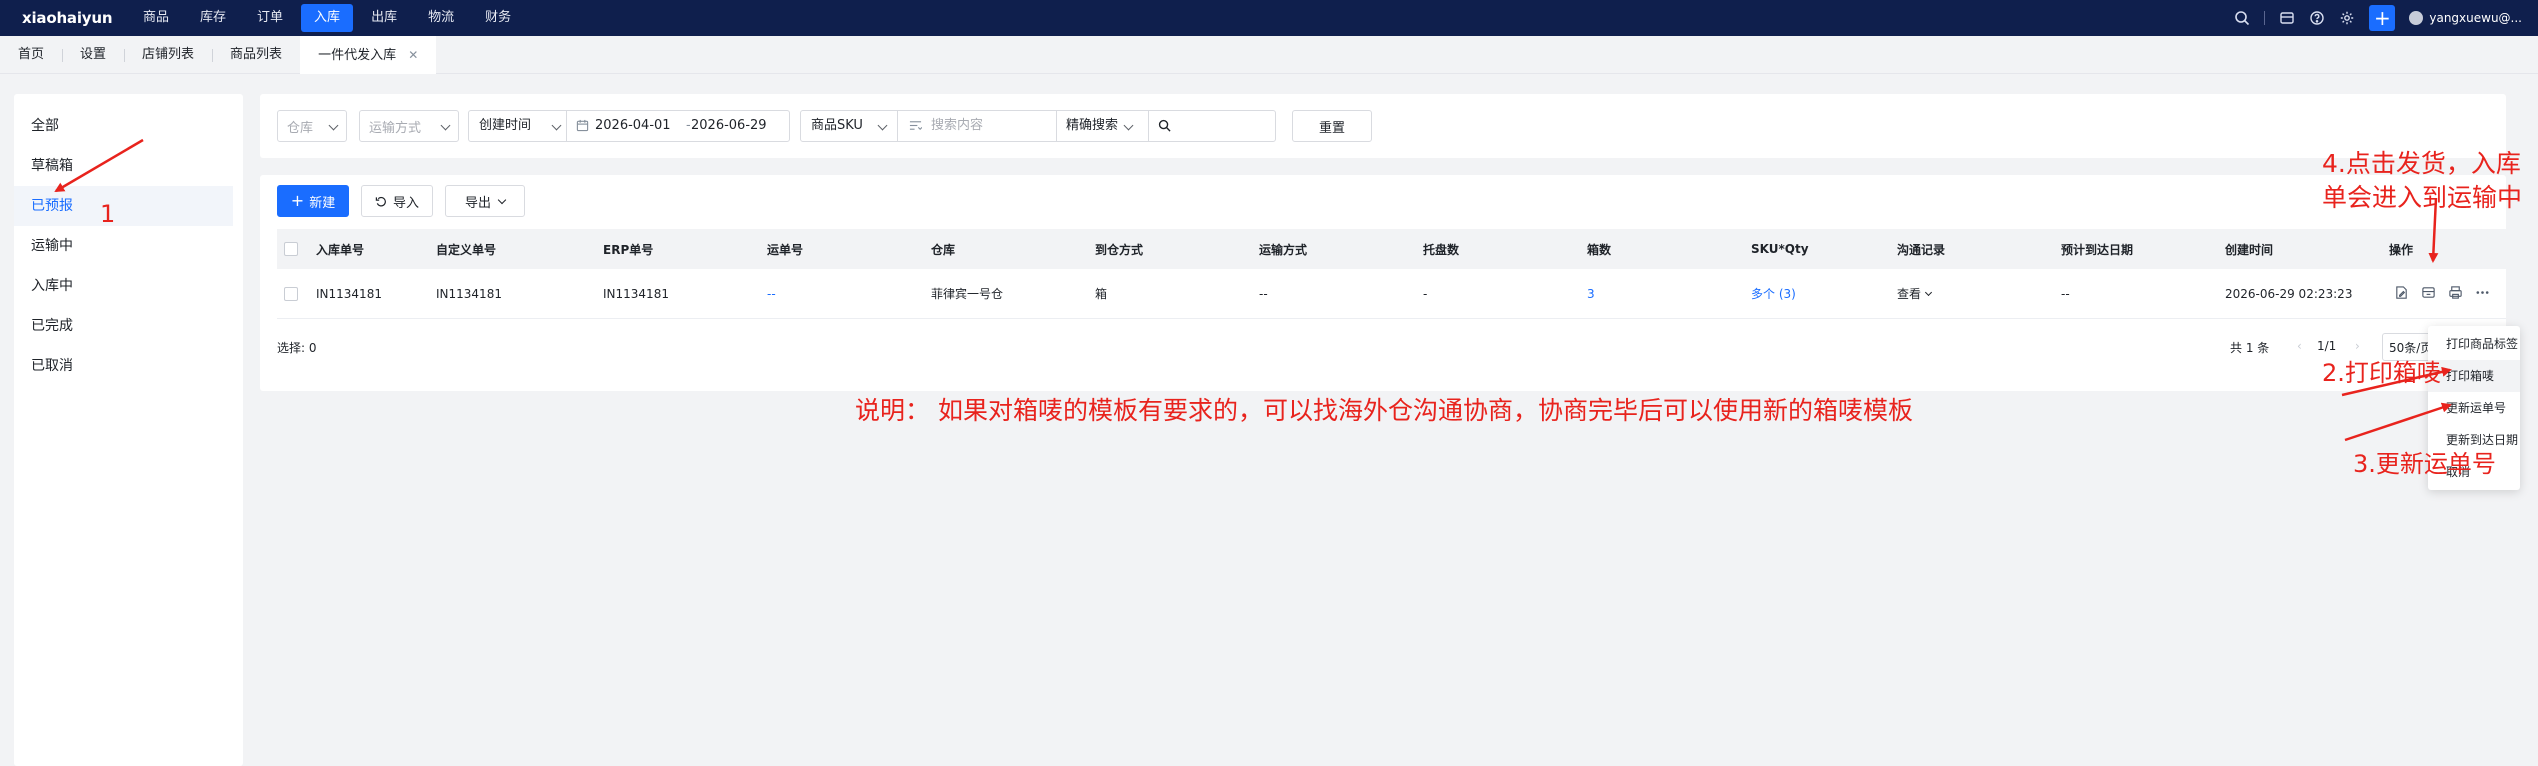 The image size is (2538, 766). What do you see at coordinates (771, 293) in the screenshot?
I see `cell-waybill-no: --` at bounding box center [771, 293].